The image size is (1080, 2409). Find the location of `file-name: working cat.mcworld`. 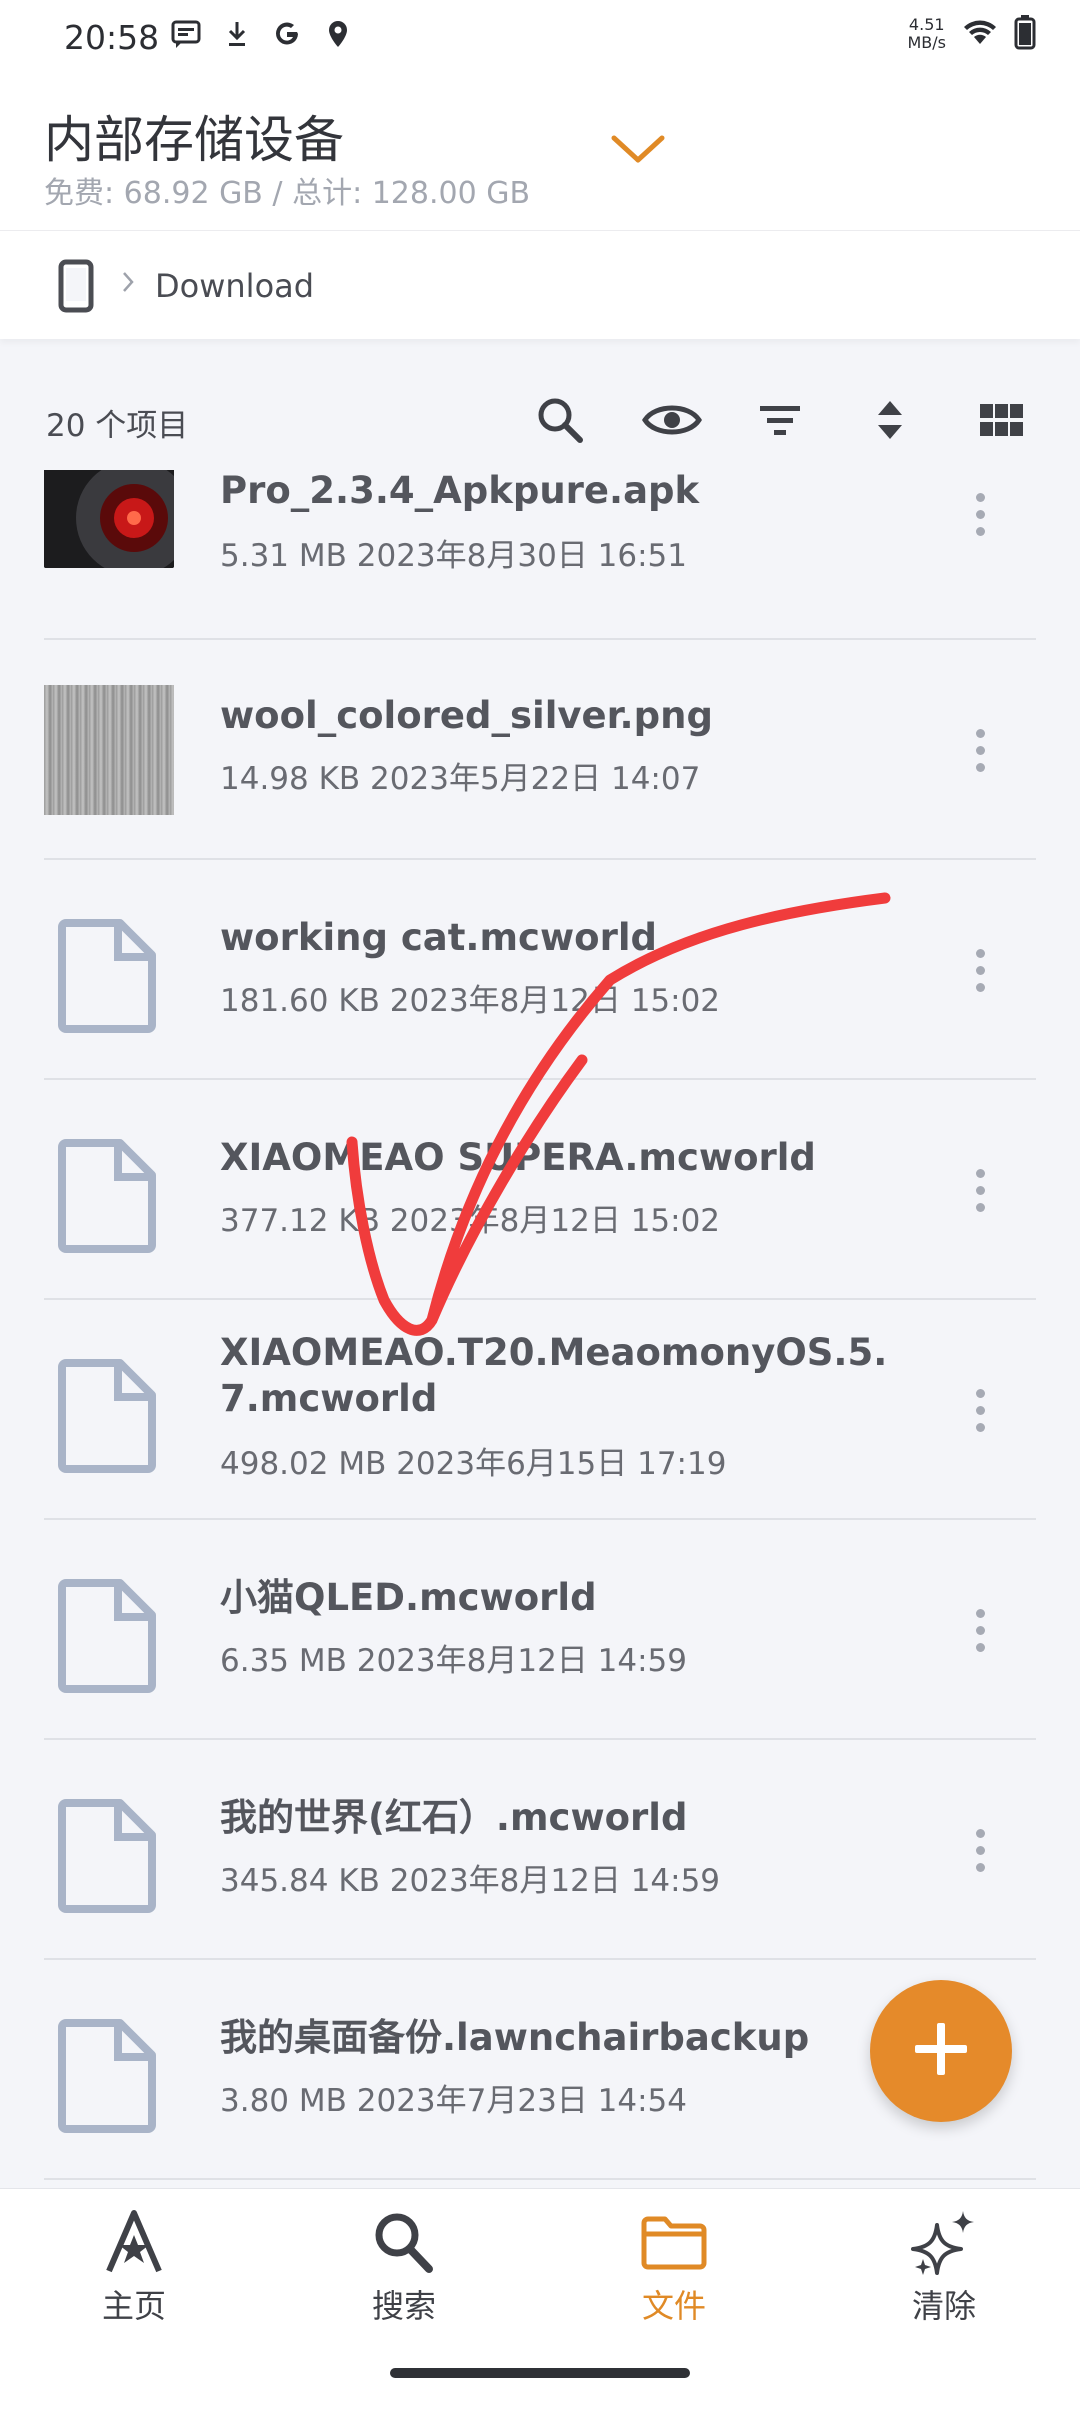

file-name: working cat.mcworld is located at coordinates (438, 937).